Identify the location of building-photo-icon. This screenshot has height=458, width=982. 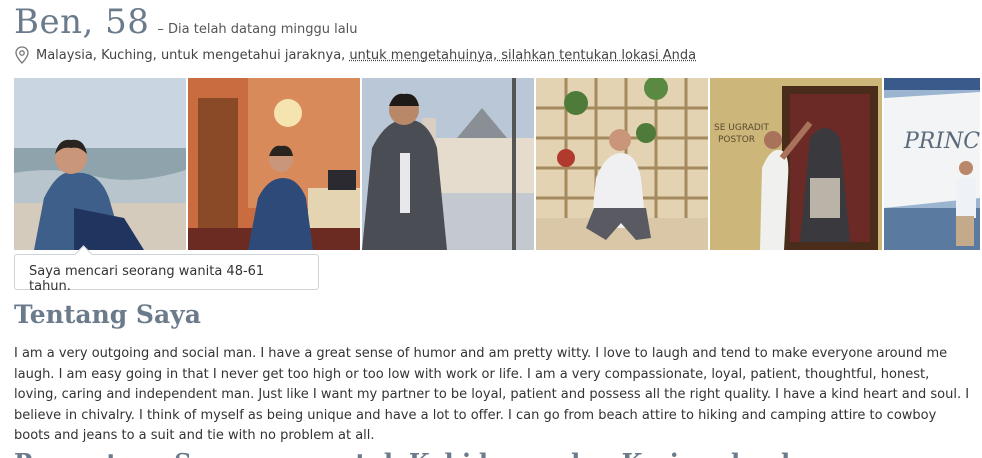
(448, 164).